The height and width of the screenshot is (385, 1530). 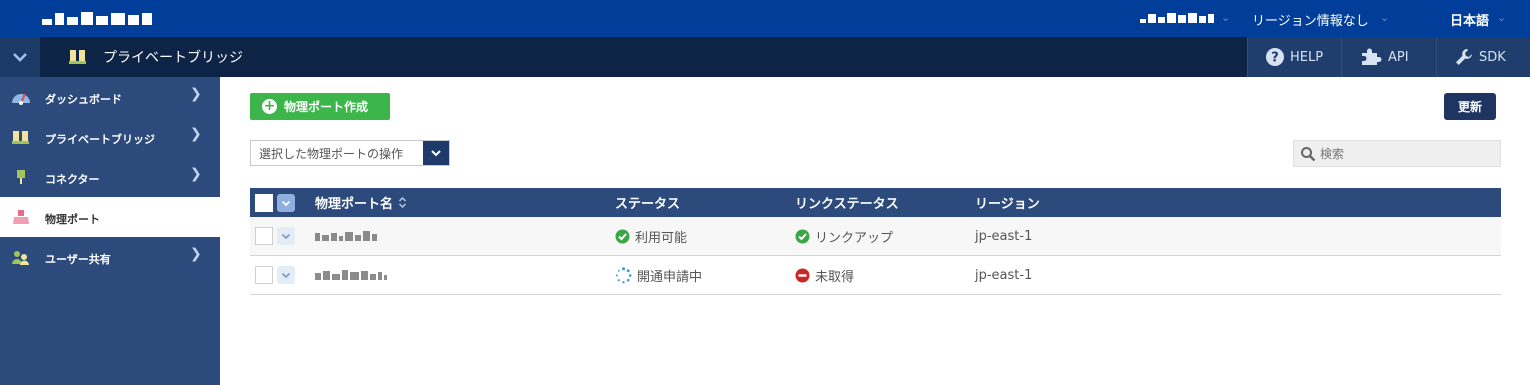 I want to click on bulk-action-label: 選択した物理ポートの操作, so click(x=331, y=153).